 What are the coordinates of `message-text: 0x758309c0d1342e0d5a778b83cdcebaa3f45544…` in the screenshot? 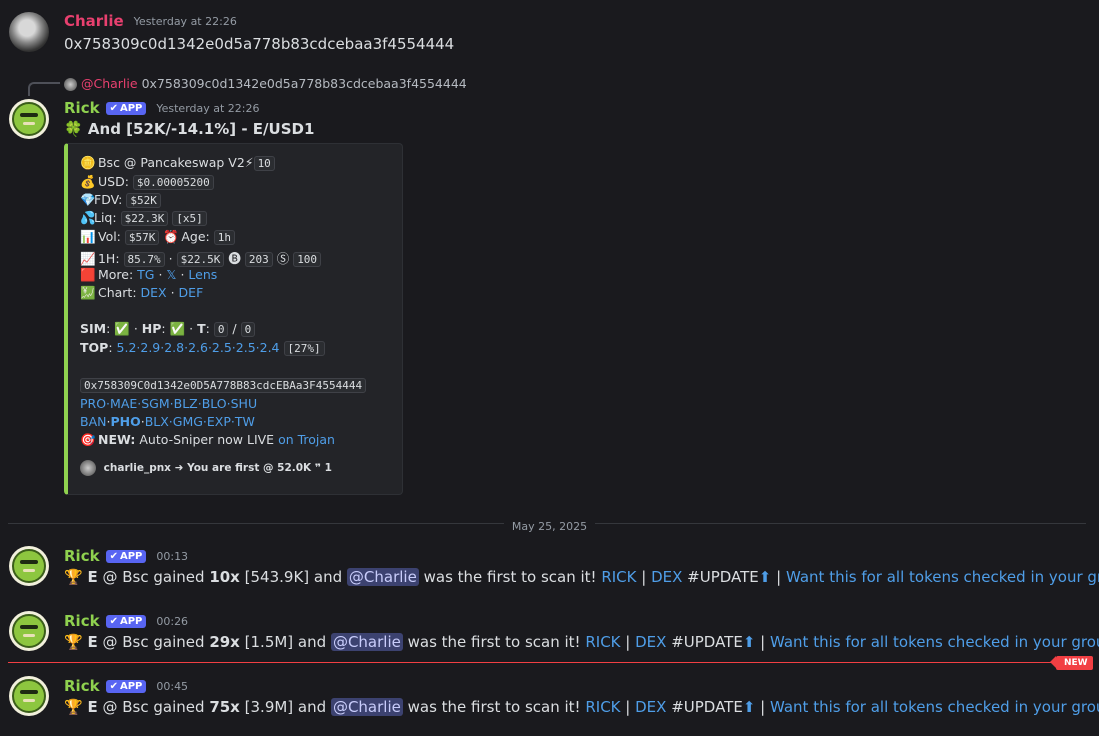 It's located at (259, 44).